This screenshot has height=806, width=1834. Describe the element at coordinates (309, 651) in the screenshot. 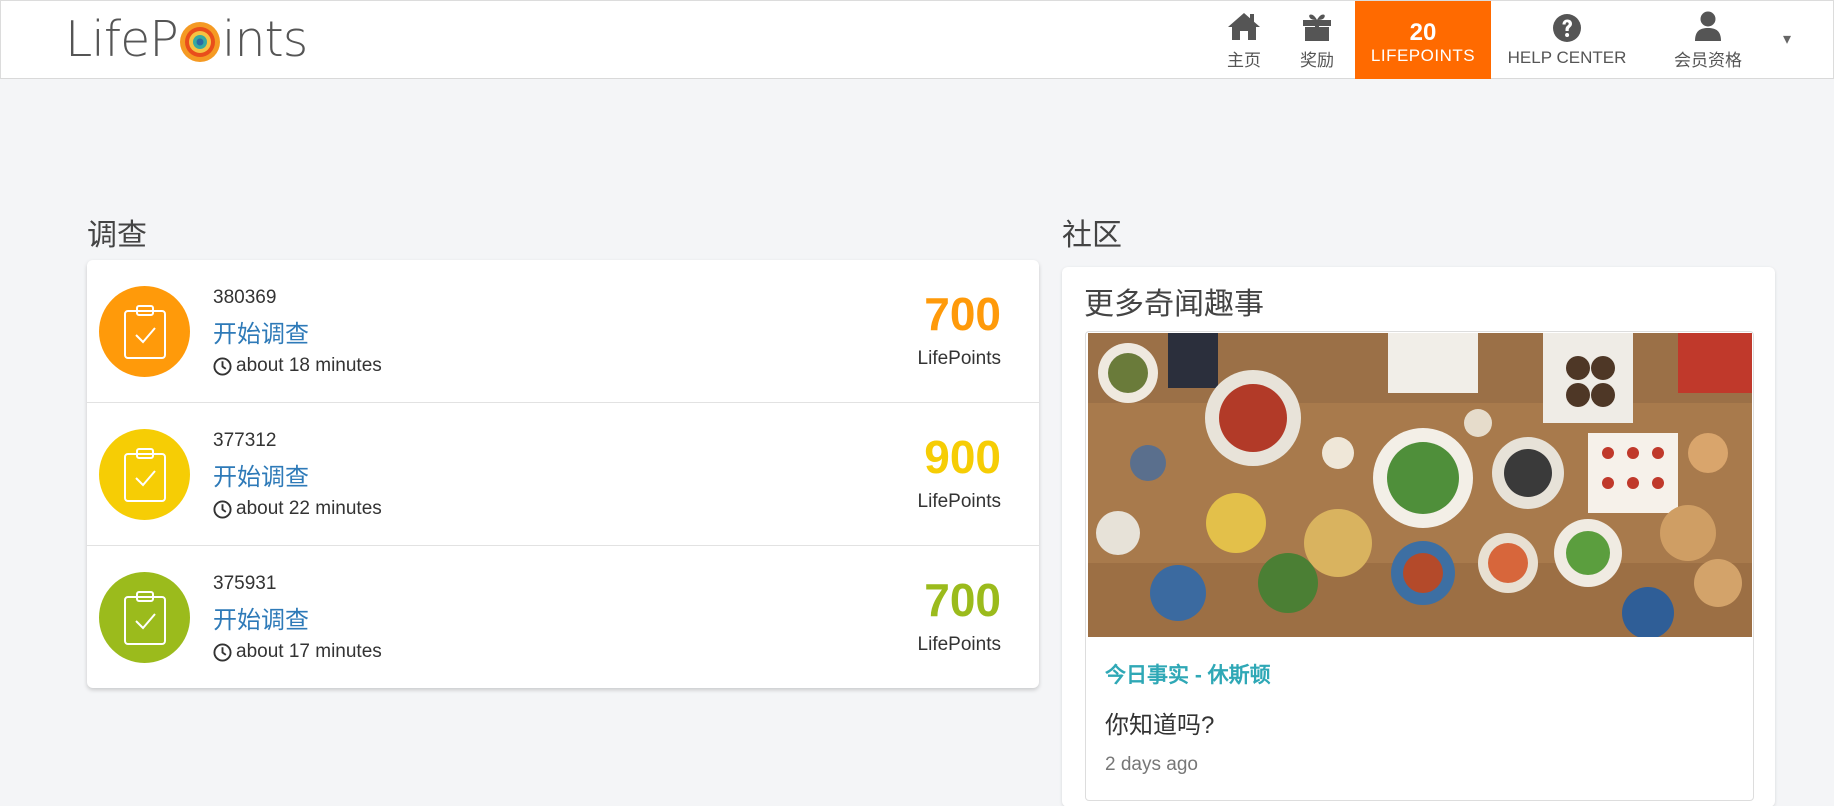

I see `survey-duration-text: about 17 minutes` at that location.